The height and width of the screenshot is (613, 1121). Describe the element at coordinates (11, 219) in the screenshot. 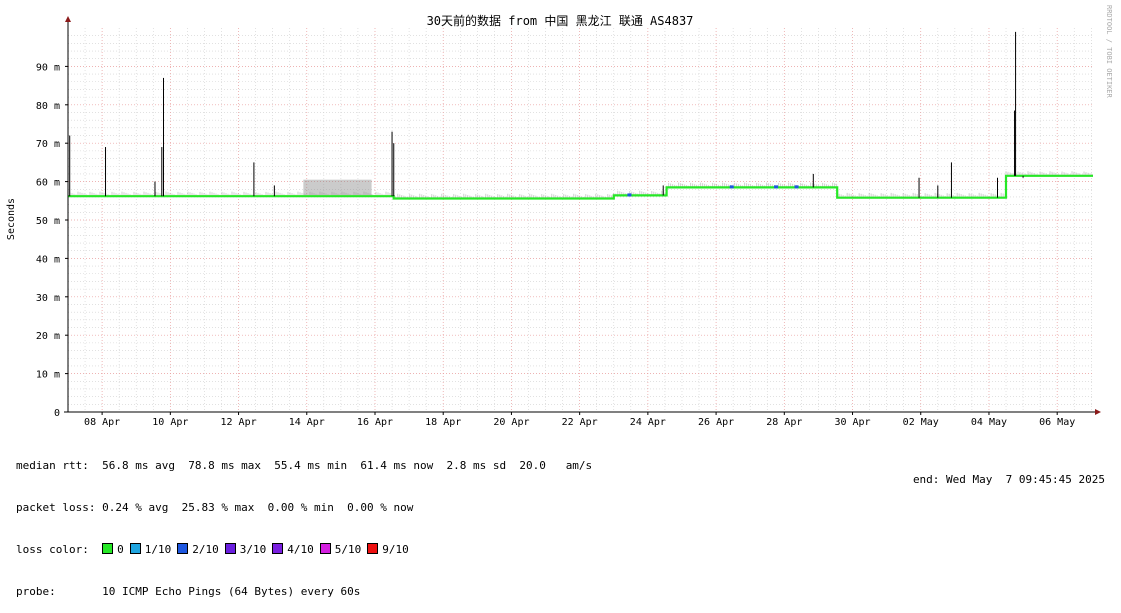

I see `y-axis-label: Seconds` at that location.